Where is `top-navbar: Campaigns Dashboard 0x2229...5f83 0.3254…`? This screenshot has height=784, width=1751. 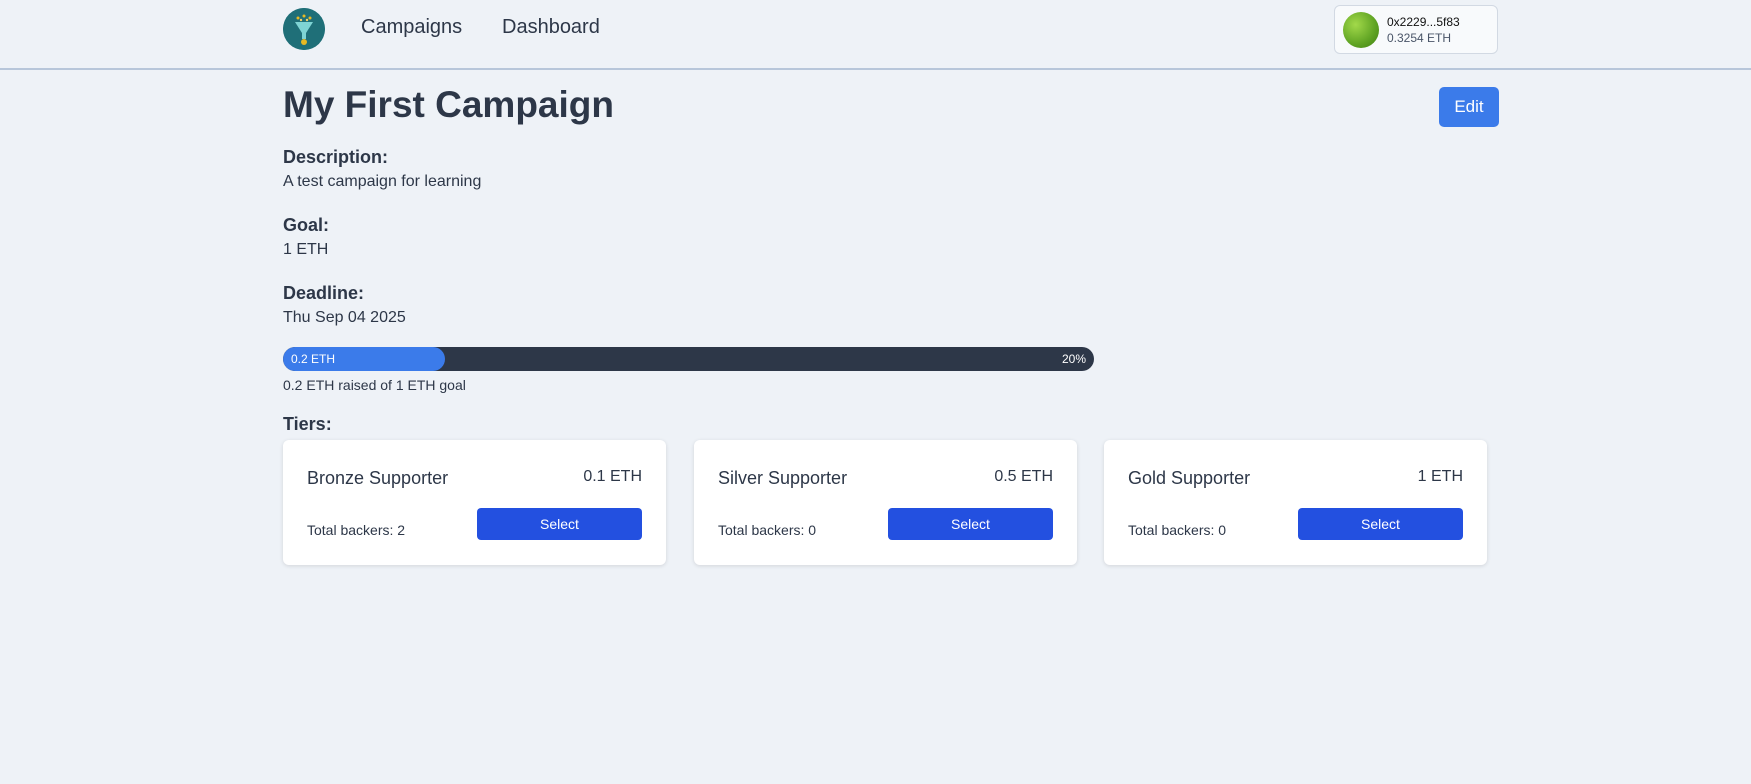 top-navbar: Campaigns Dashboard 0x2229...5f83 0.3254… is located at coordinates (875, 35).